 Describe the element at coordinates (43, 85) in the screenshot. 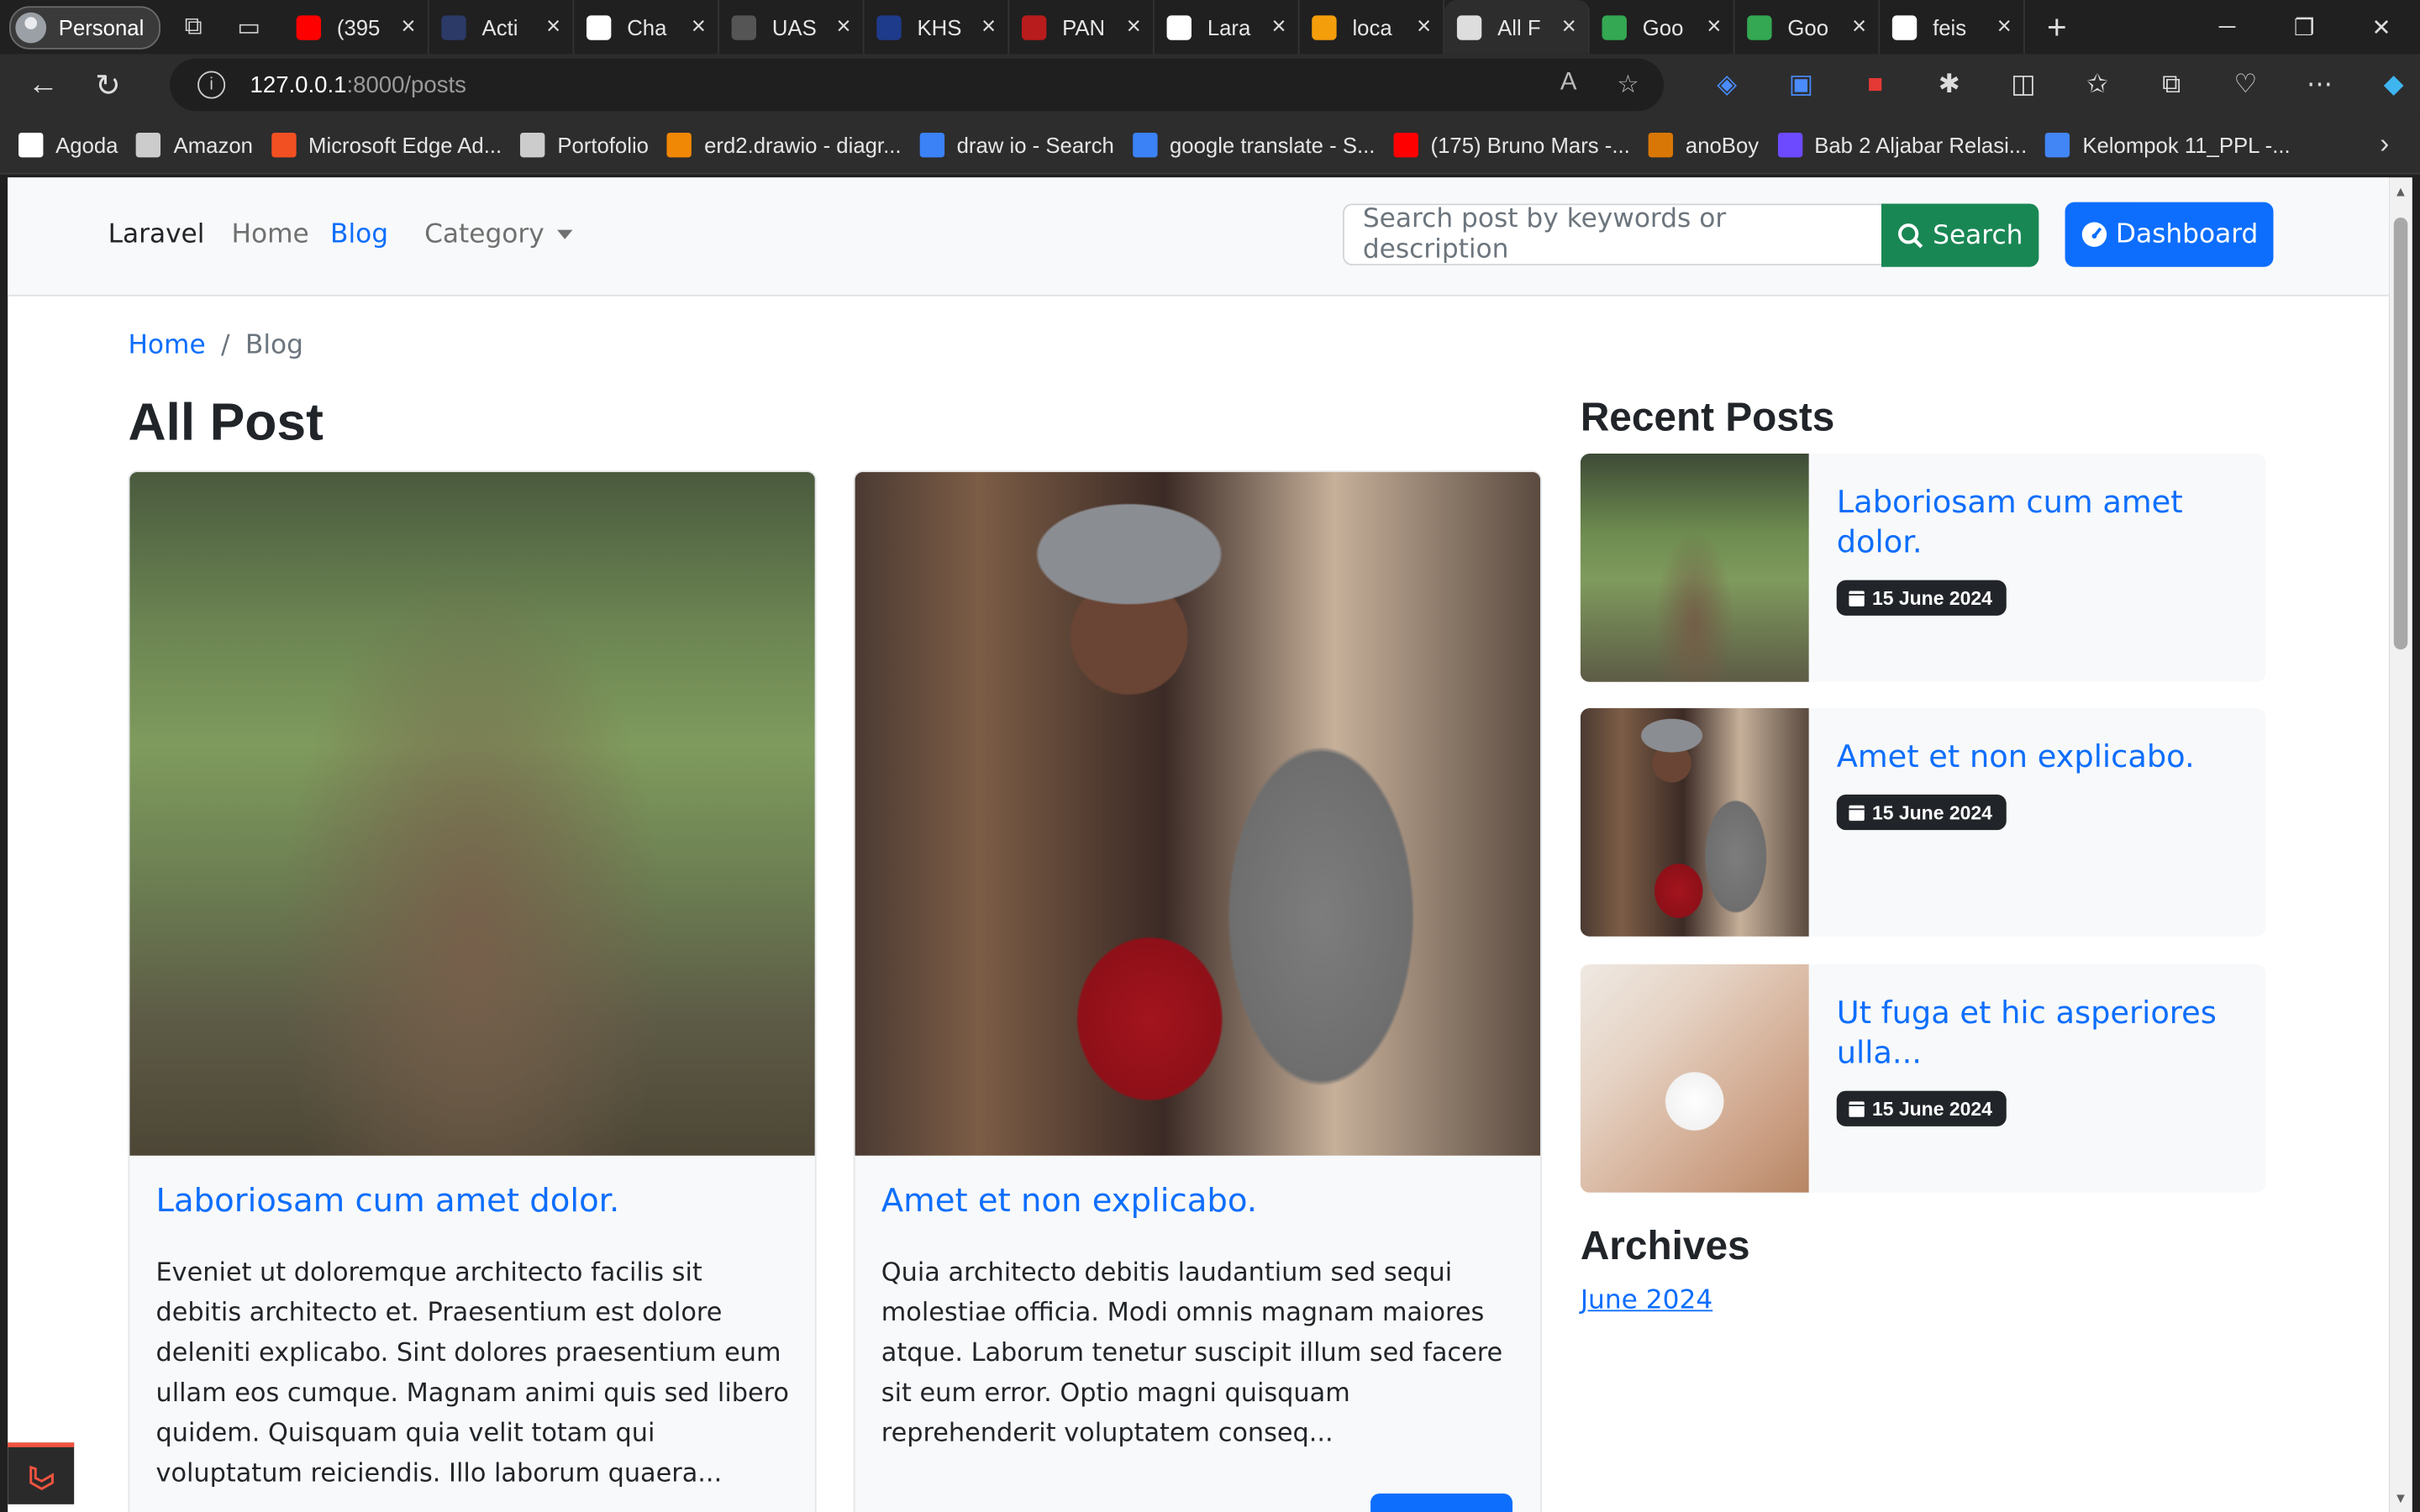

I see `back-button: ←` at that location.